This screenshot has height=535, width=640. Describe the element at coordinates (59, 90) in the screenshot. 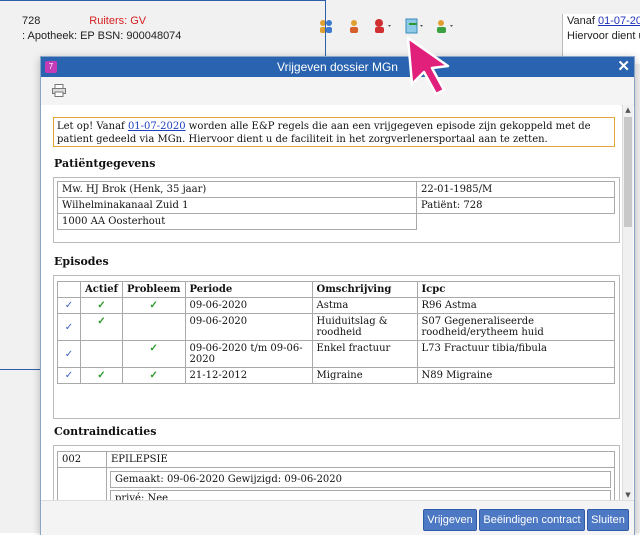

I see `print-icon` at that location.